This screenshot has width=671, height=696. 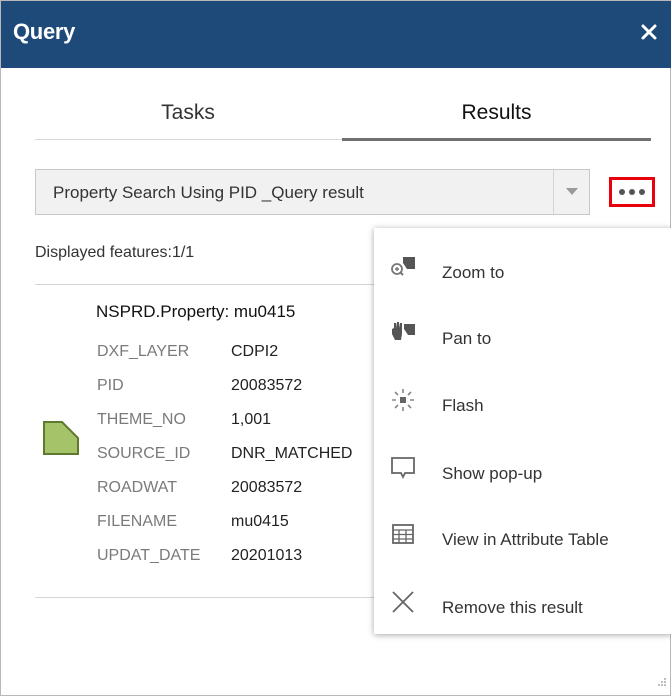 I want to click on menu-item-view-attribute-table: View in Attribute Table, so click(x=522, y=533).